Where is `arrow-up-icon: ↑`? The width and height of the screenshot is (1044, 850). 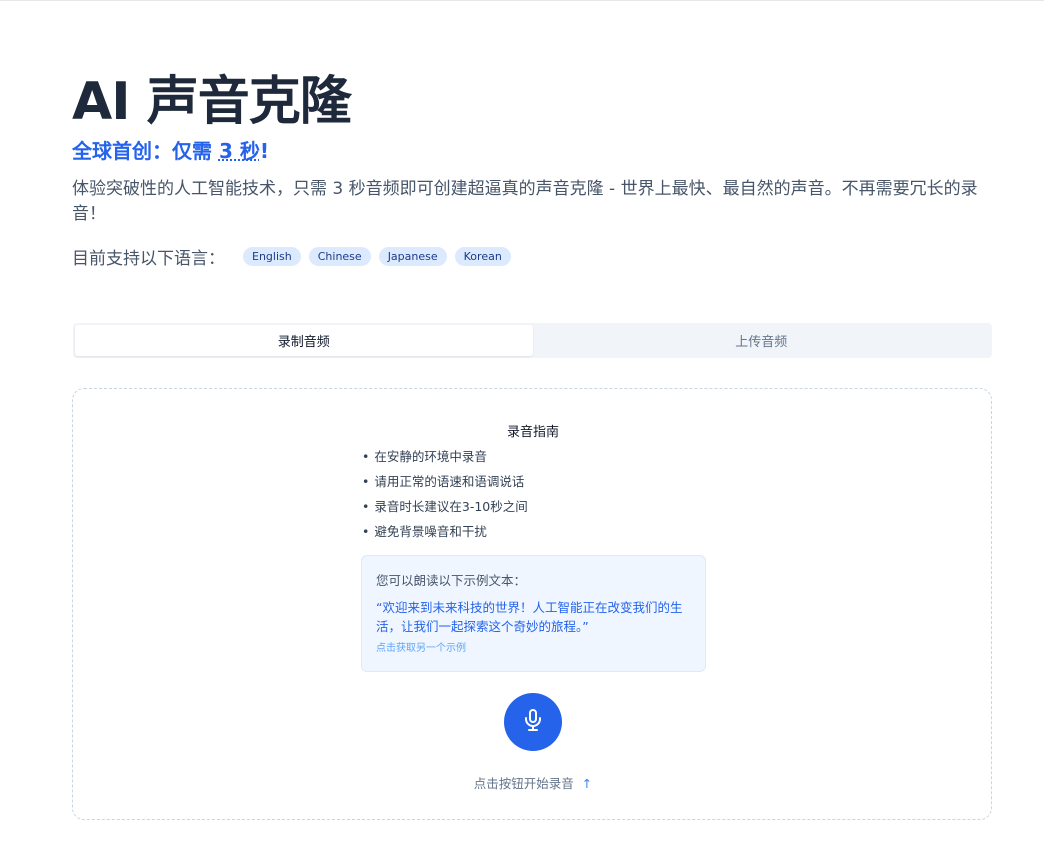 arrow-up-icon: ↑ is located at coordinates (587, 783).